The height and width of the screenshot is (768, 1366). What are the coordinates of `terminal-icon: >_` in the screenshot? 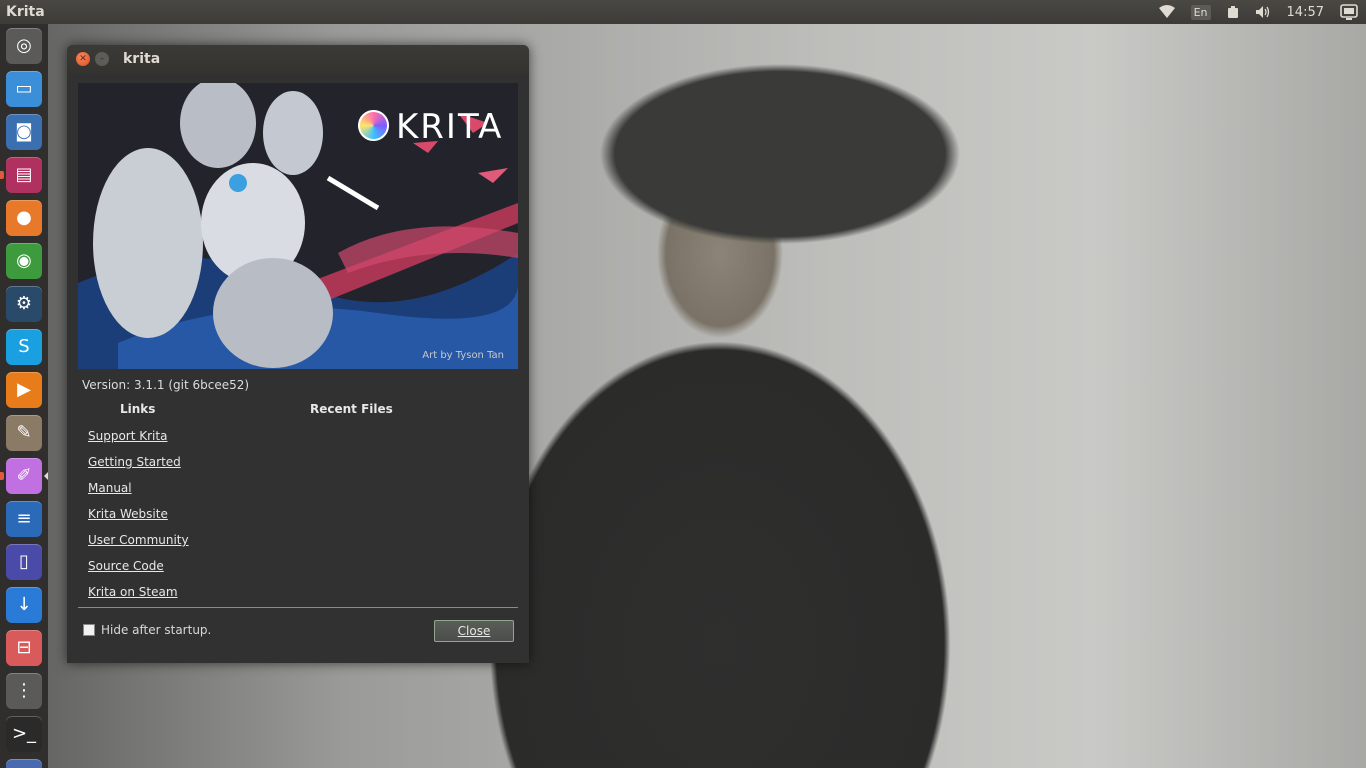 It's located at (24, 734).